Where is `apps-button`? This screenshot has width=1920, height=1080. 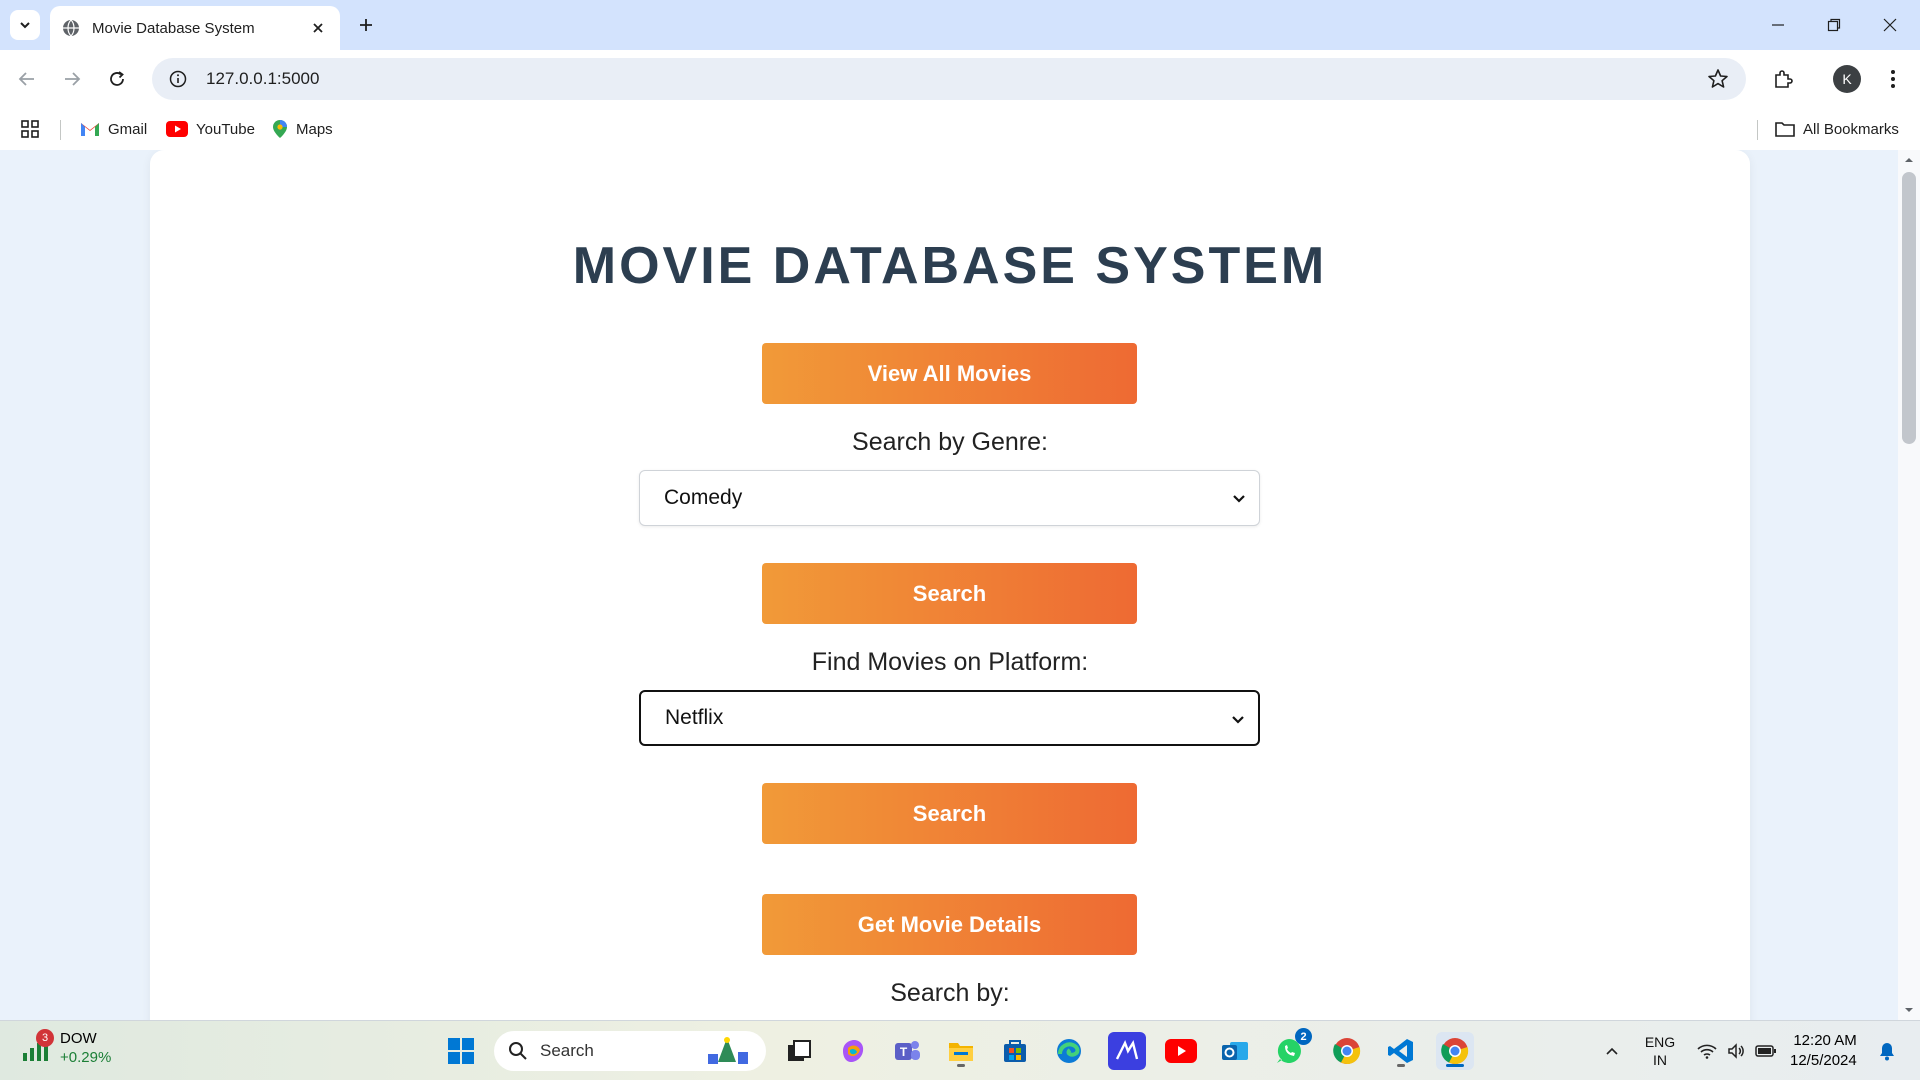
apps-button is located at coordinates (30, 129).